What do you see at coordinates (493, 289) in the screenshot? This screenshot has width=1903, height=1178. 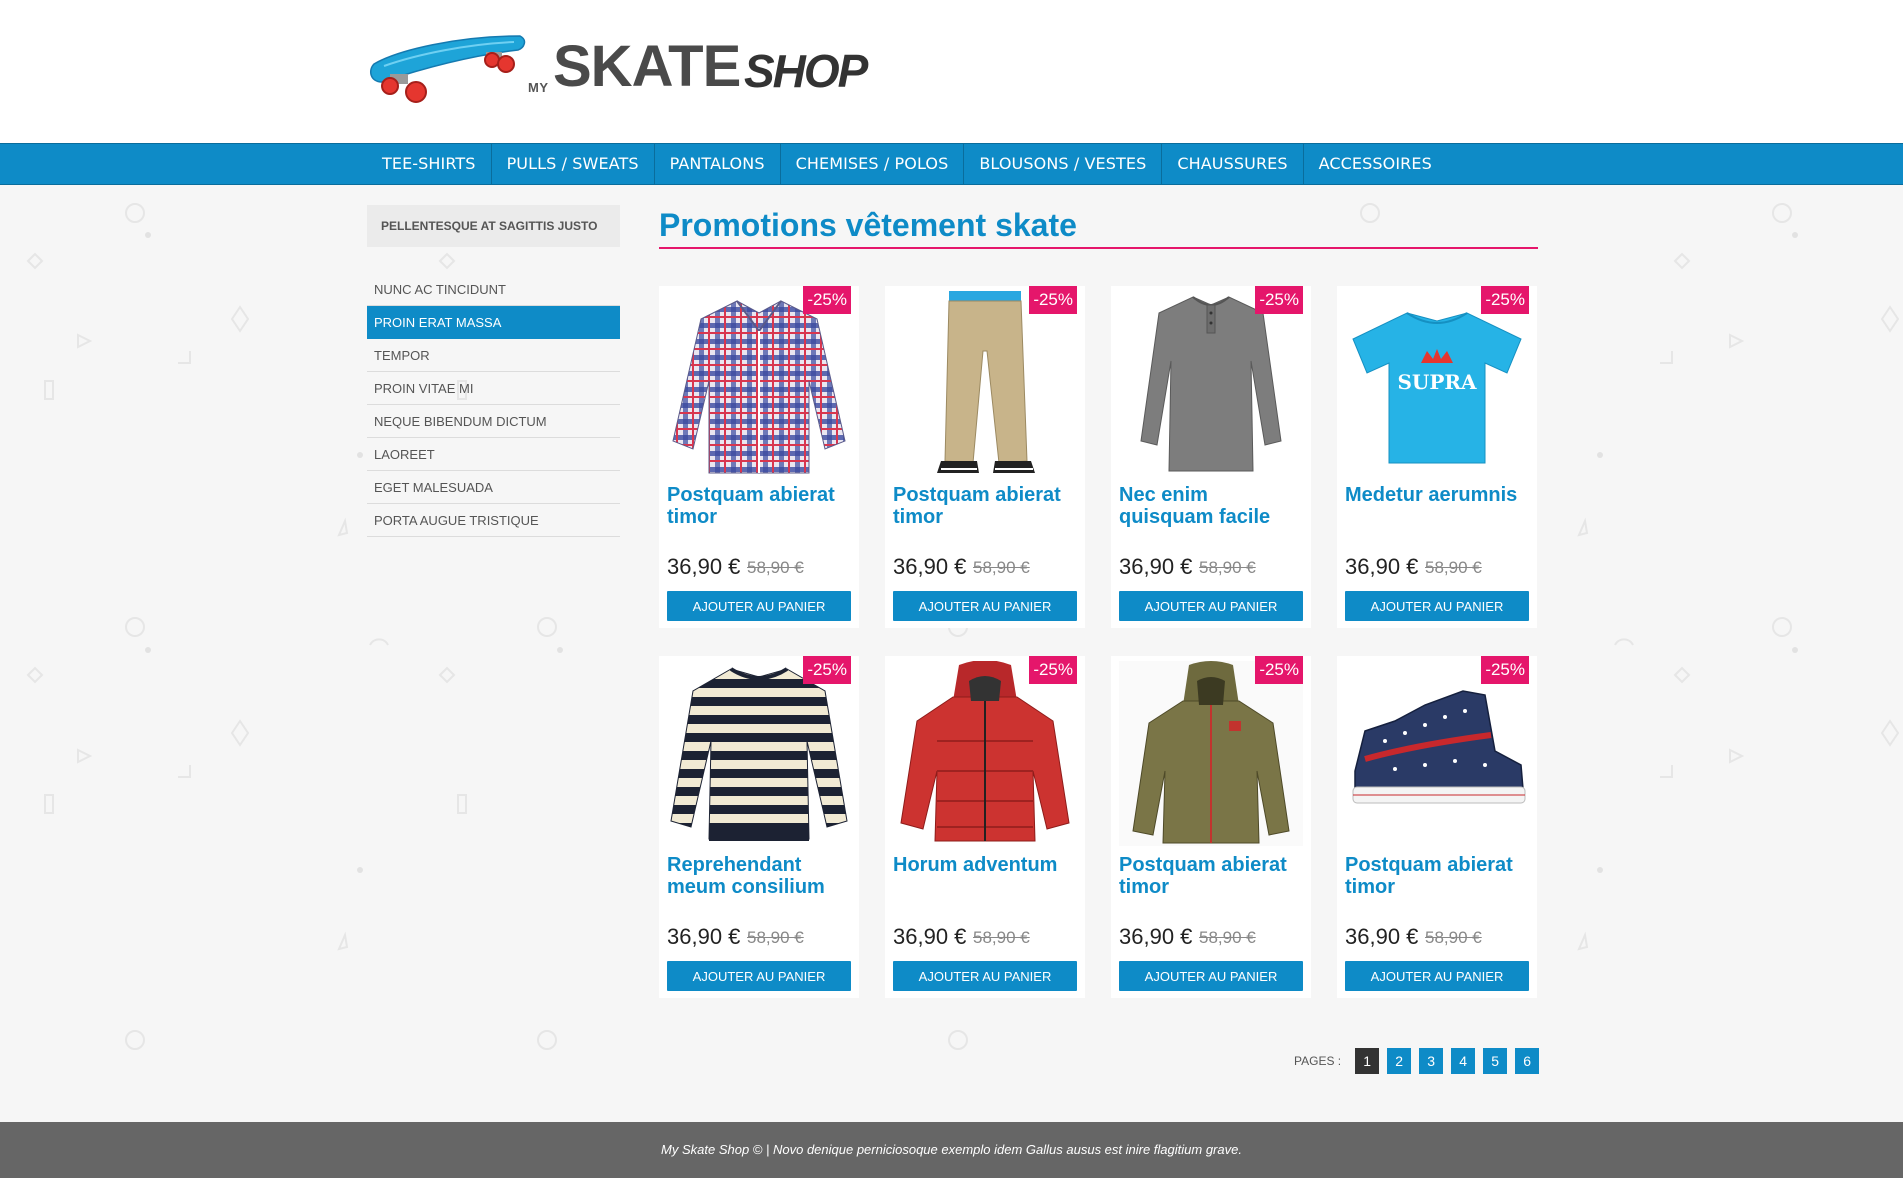 I see `sidebar-item: NUNC AC TINCIDUNT` at bounding box center [493, 289].